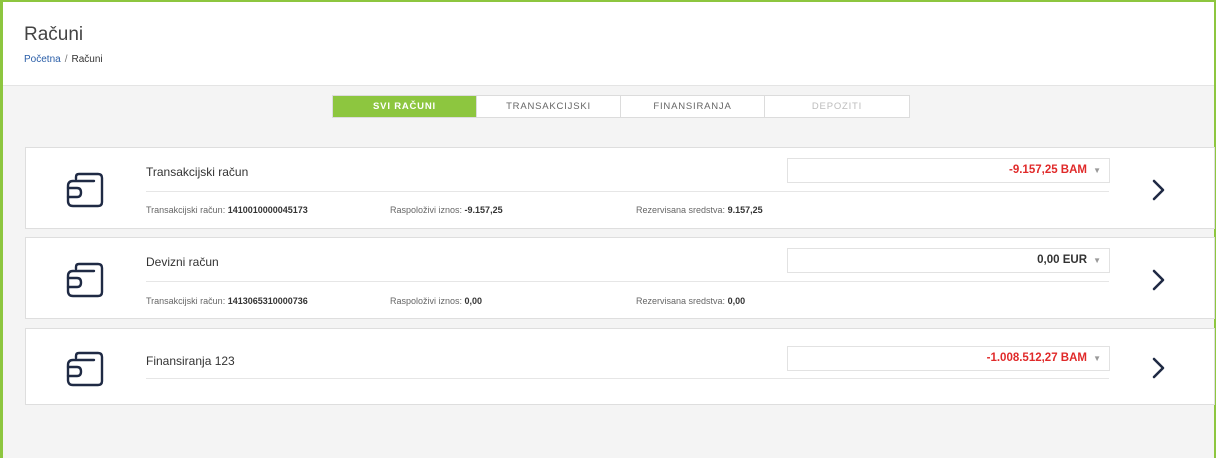 The image size is (1216, 458). Describe the element at coordinates (1048, 170) in the screenshot. I see `amount-value: -9.157,25 BAM` at that location.